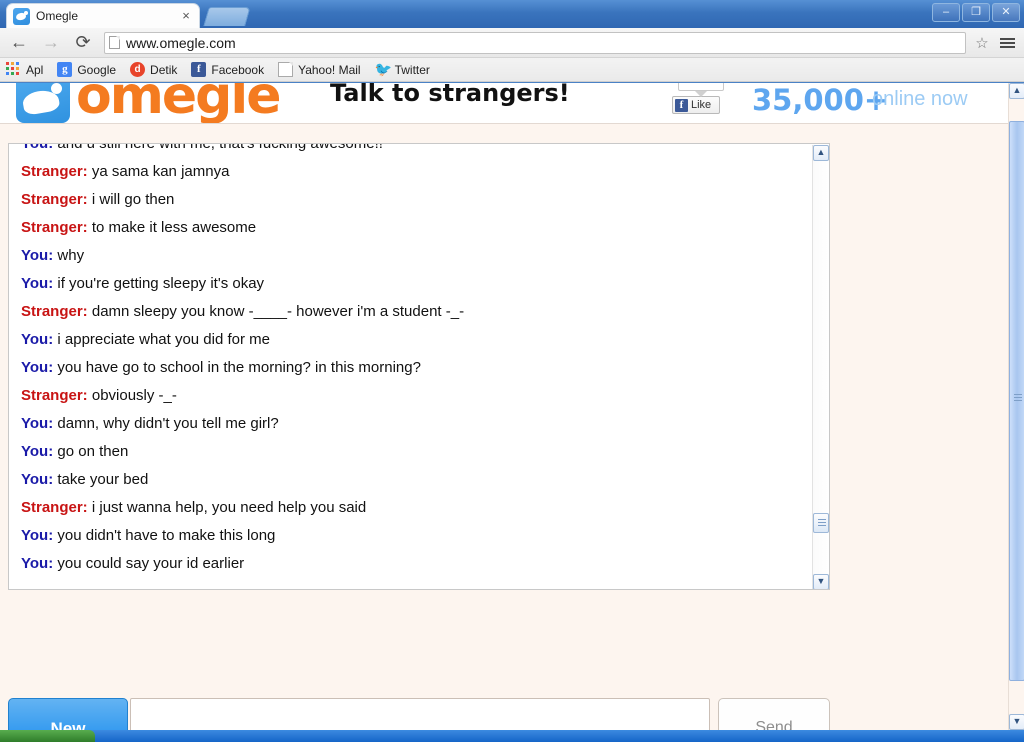  What do you see at coordinates (57, 16) in the screenshot?
I see `tab-title: Omegle` at bounding box center [57, 16].